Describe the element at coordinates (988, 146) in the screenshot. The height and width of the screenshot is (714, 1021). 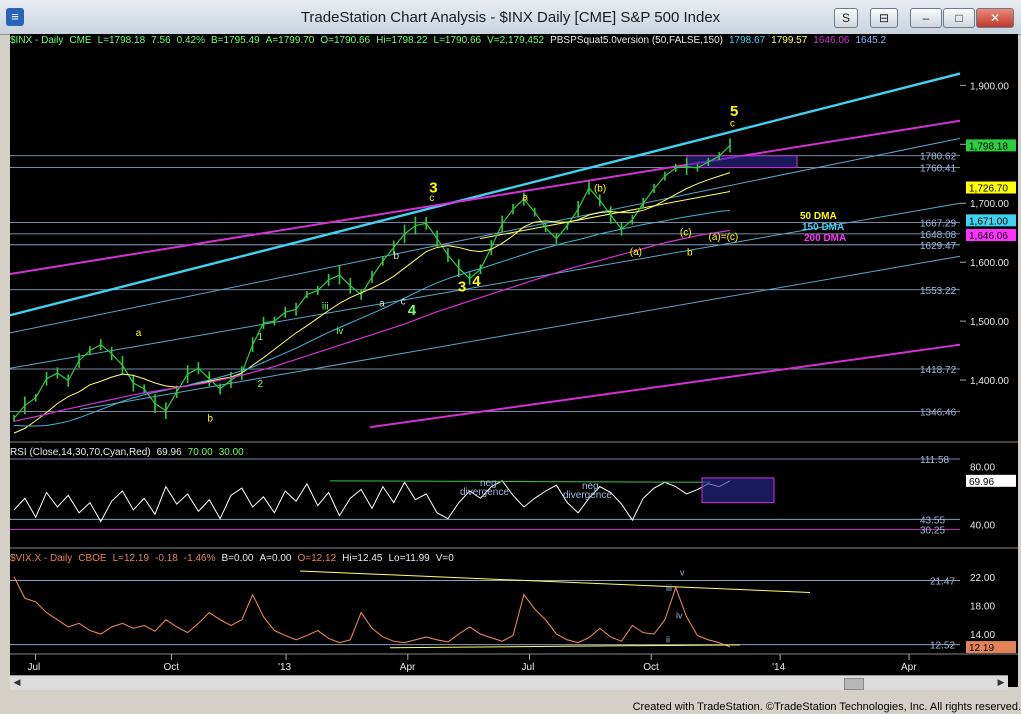
I see `last-value-label: 1,798.18` at that location.